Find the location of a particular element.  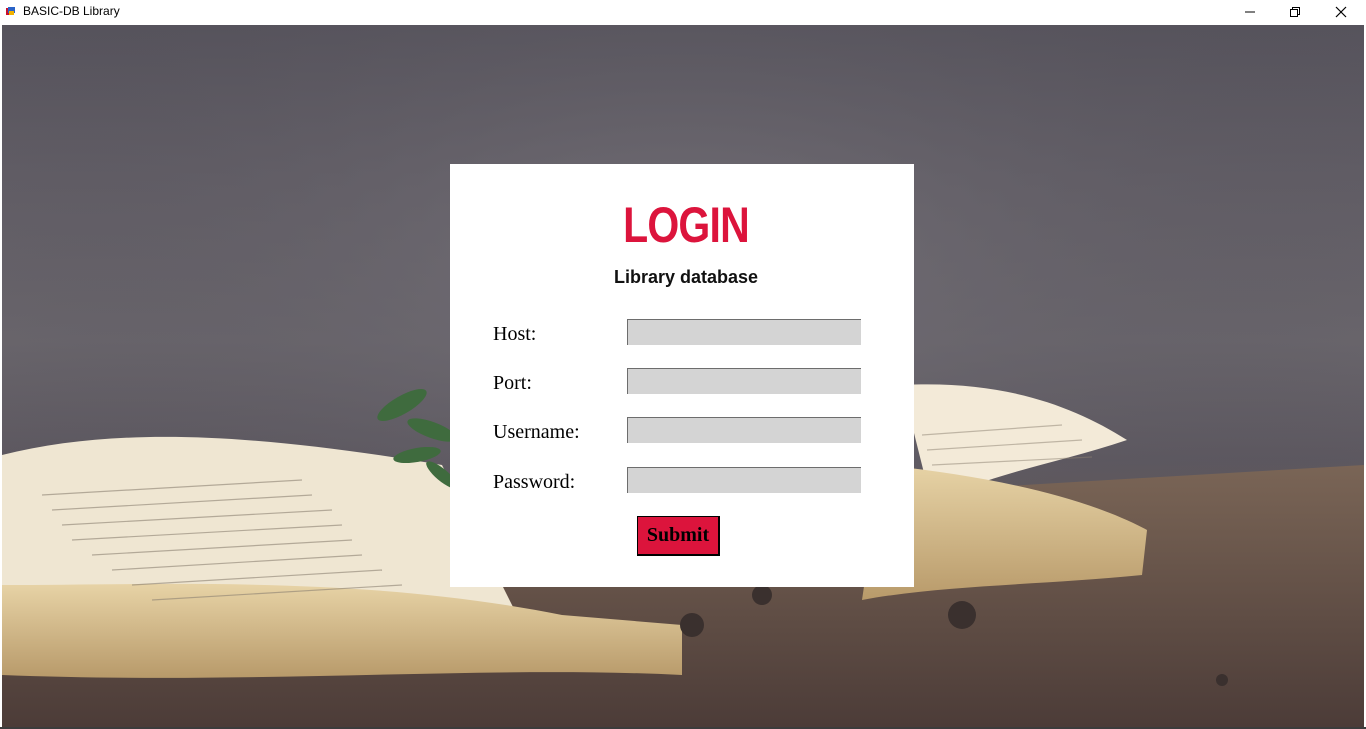

port-input is located at coordinates (744, 381).